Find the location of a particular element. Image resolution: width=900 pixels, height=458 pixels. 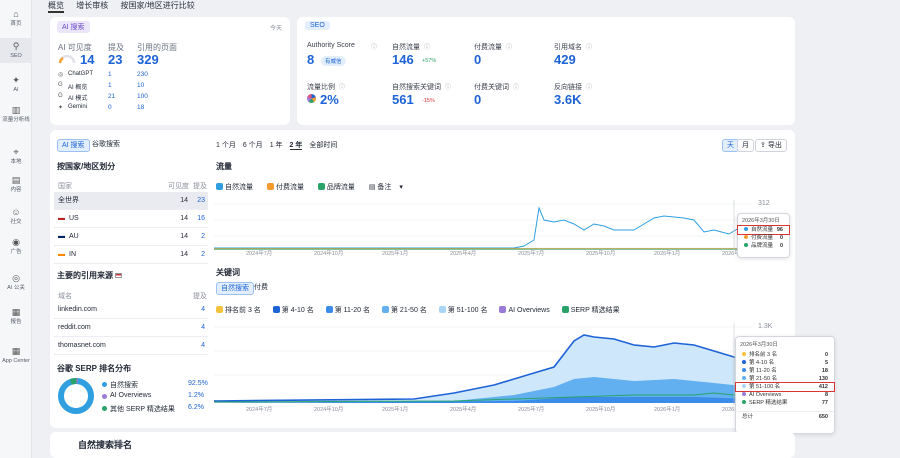

sidebar-item-label: AI 公关 is located at coordinates (16, 288).